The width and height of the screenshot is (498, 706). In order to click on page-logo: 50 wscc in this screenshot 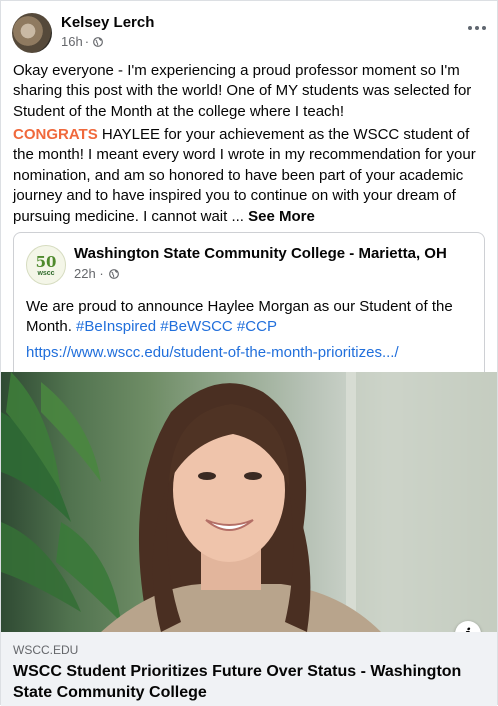, I will do `click(46, 265)`.